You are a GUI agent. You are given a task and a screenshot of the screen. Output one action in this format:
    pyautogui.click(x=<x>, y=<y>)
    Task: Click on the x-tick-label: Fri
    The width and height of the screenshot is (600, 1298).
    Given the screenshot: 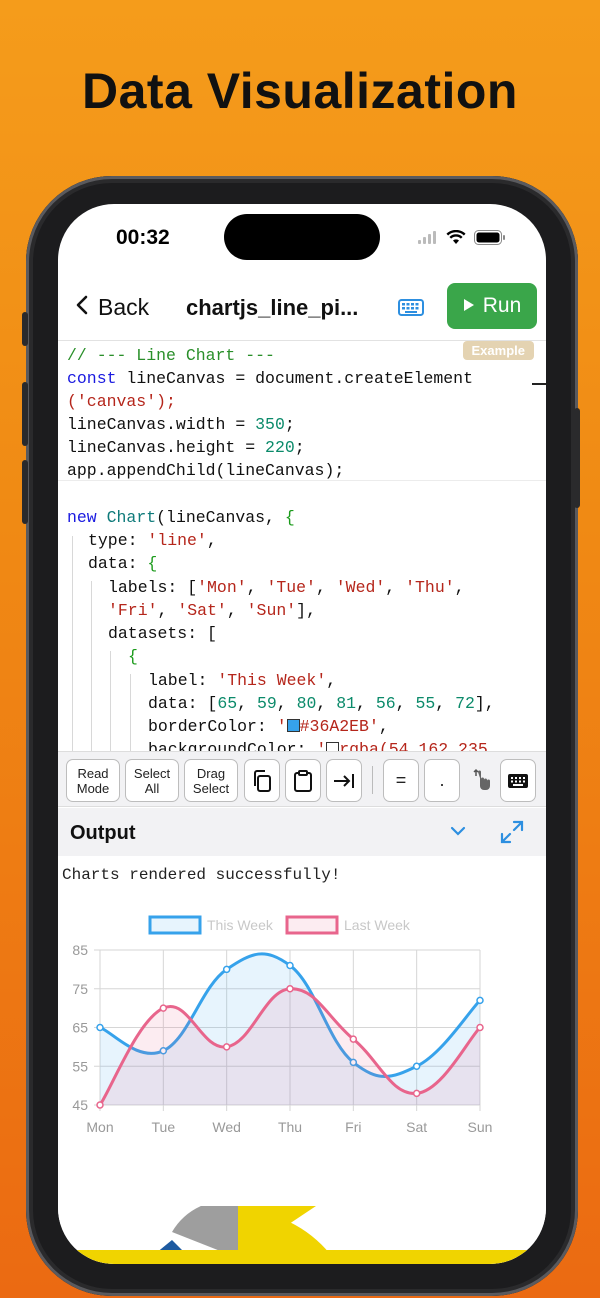 What is the action you would take?
    pyautogui.click(x=353, y=1127)
    